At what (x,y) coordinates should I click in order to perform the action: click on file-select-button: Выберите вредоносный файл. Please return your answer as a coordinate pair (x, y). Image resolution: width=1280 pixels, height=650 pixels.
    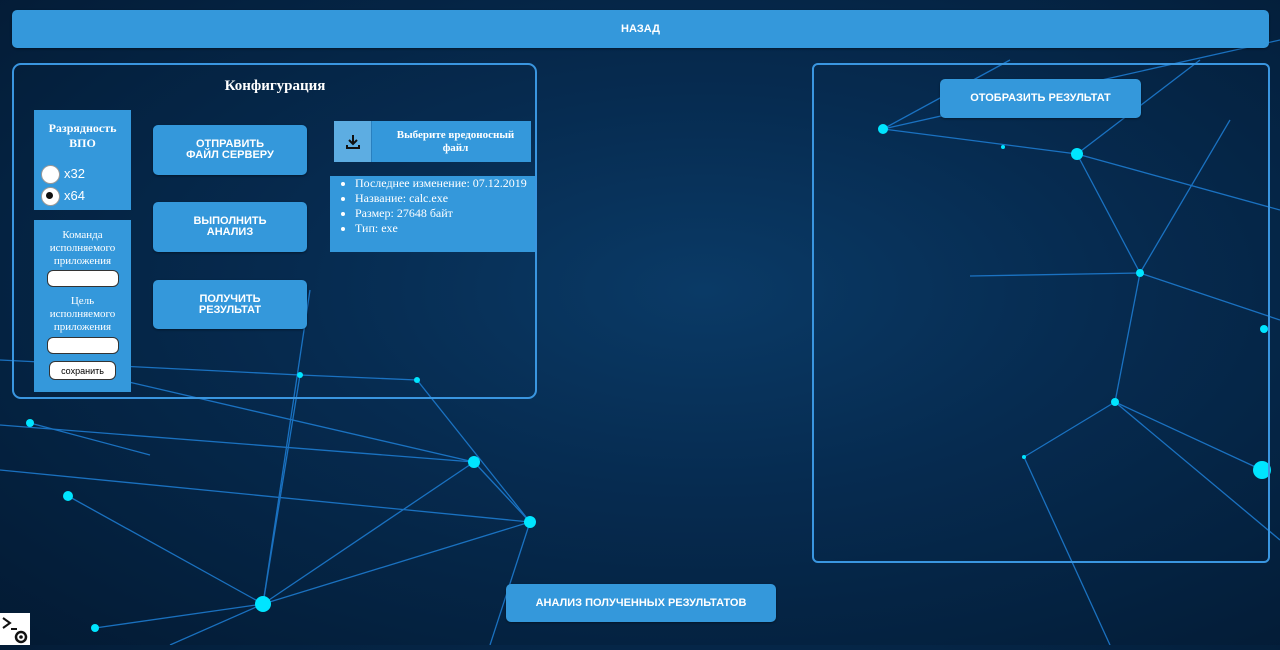
    Looking at the image, I should click on (432, 141).